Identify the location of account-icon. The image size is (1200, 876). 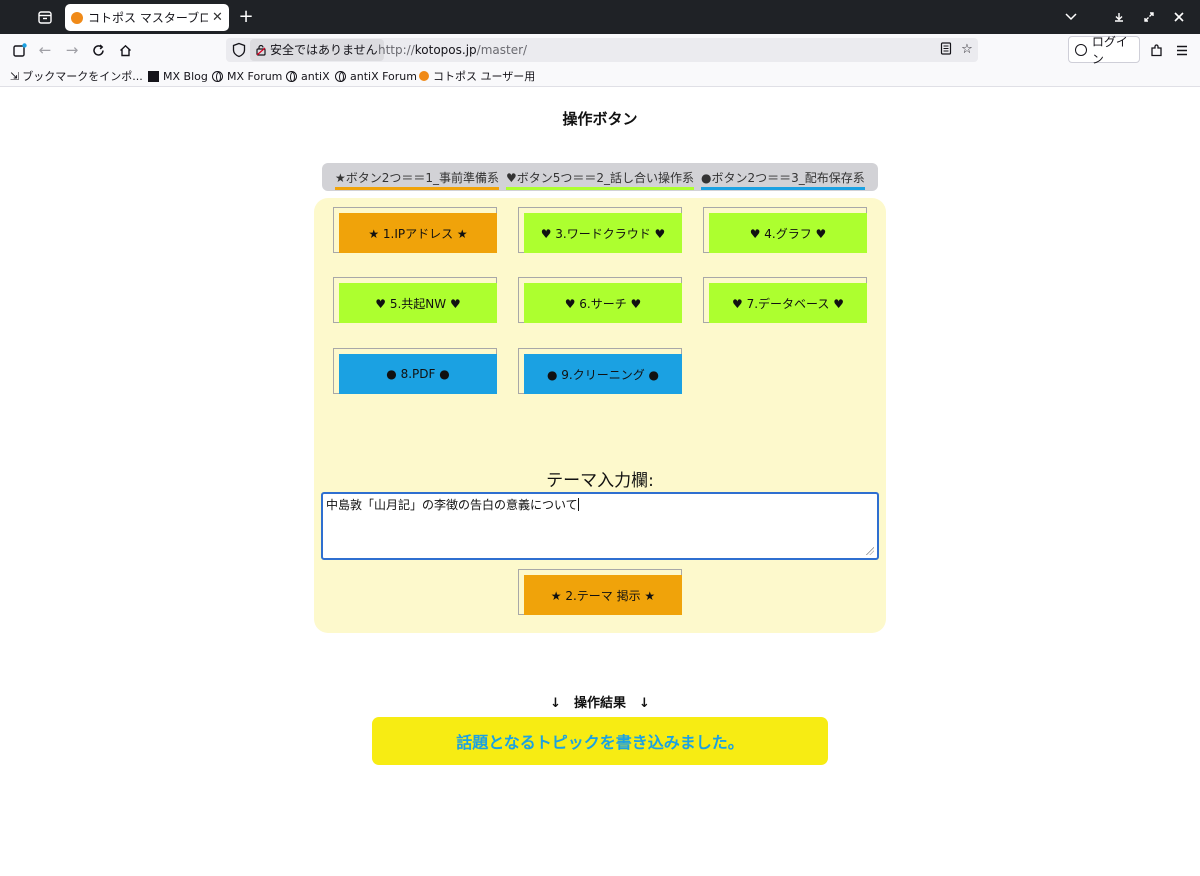
(1081, 49).